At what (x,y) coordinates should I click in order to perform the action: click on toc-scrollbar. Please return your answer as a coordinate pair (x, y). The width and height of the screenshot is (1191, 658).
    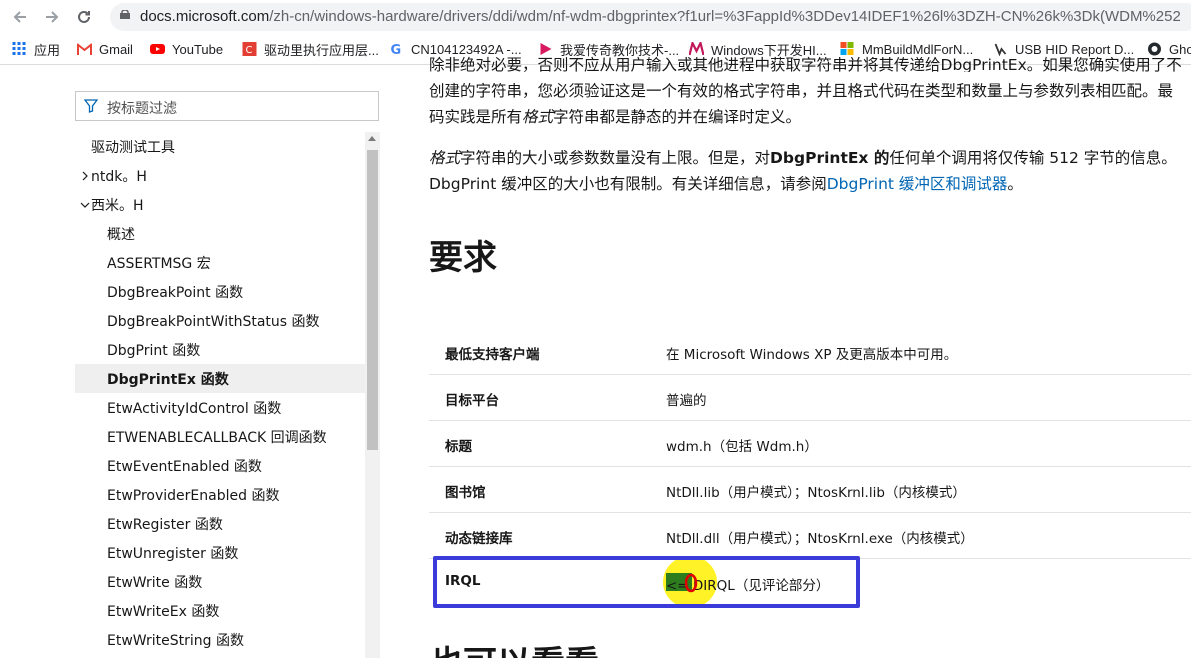
    Looking at the image, I should click on (372, 395).